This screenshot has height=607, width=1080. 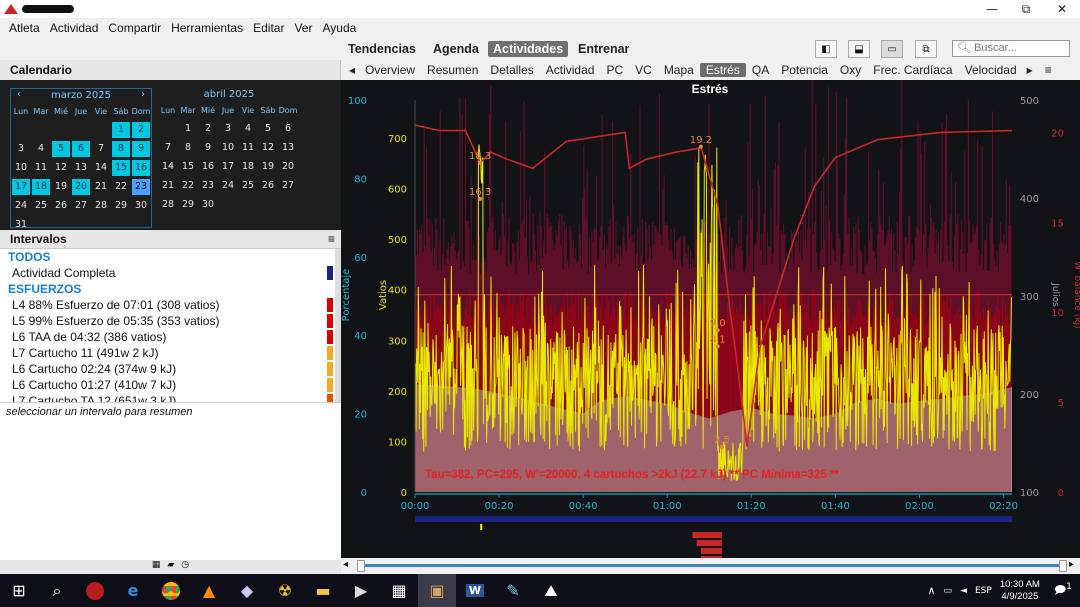 I want to click on chart-tab: Velocidad, so click(x=991, y=70).